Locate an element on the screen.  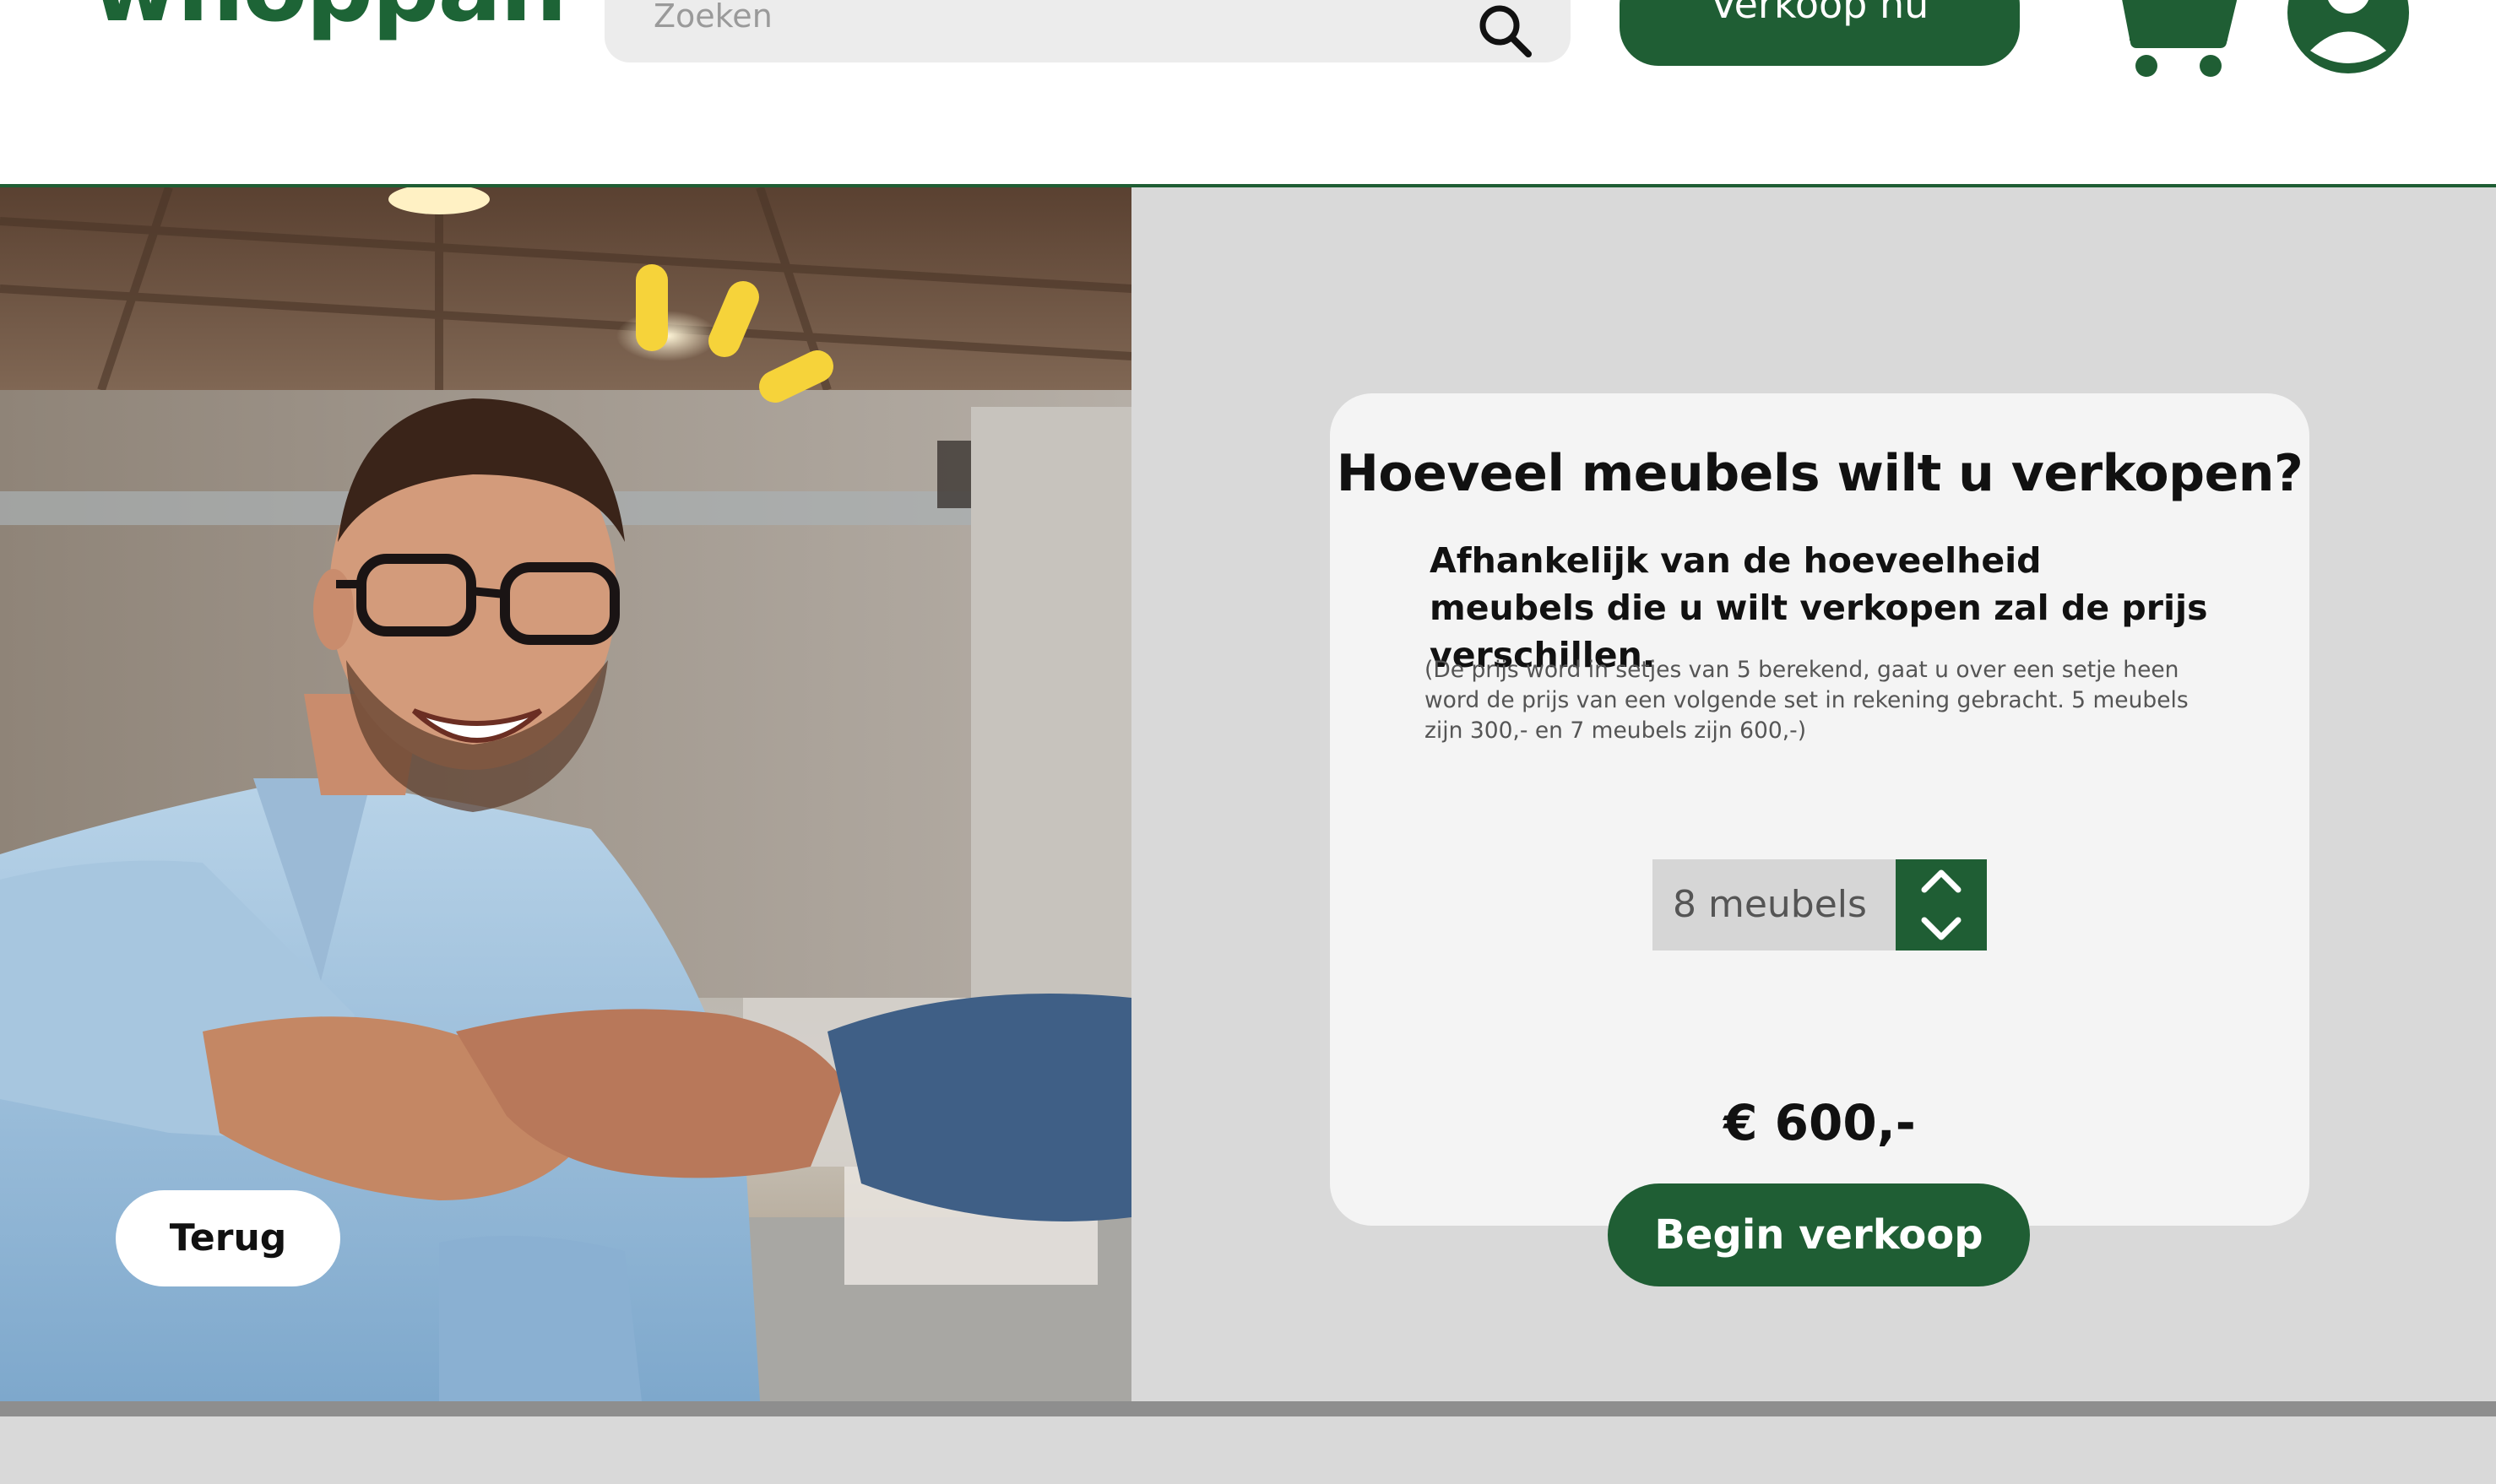
stepper-buttons is located at coordinates (1941, 905).